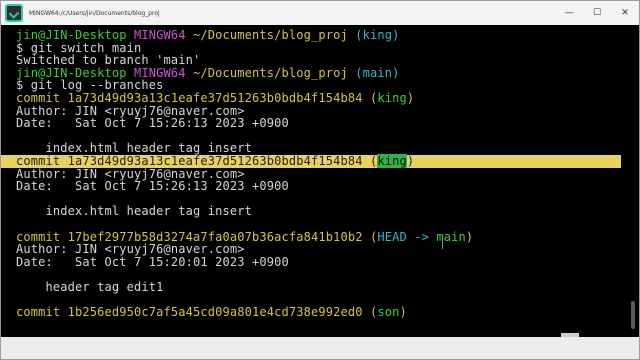 Image resolution: width=640 pixels, height=360 pixels. Describe the element at coordinates (160, 35) in the screenshot. I see `prompt-shell: MINGW64` at that location.